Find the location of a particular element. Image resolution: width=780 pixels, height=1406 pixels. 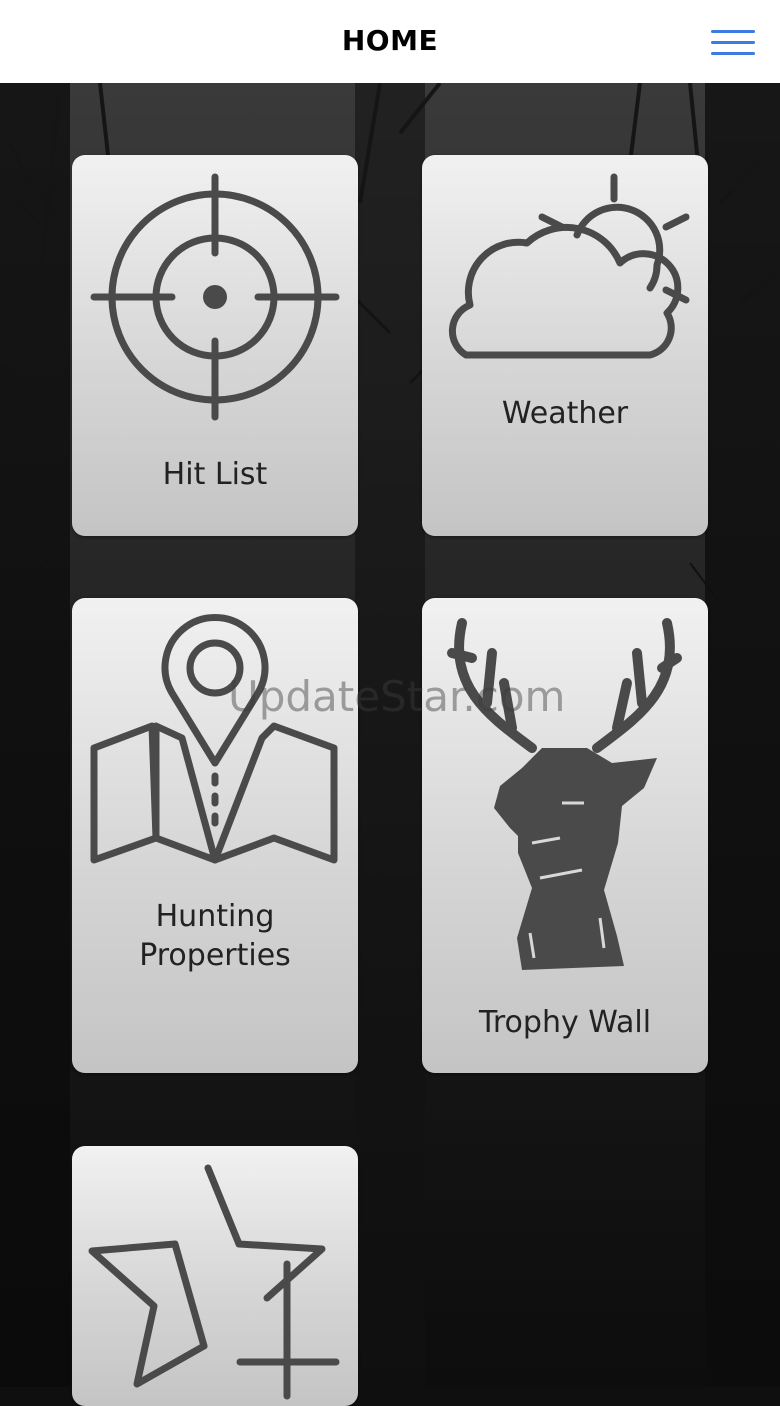

crosshair-icon is located at coordinates (215, 297).